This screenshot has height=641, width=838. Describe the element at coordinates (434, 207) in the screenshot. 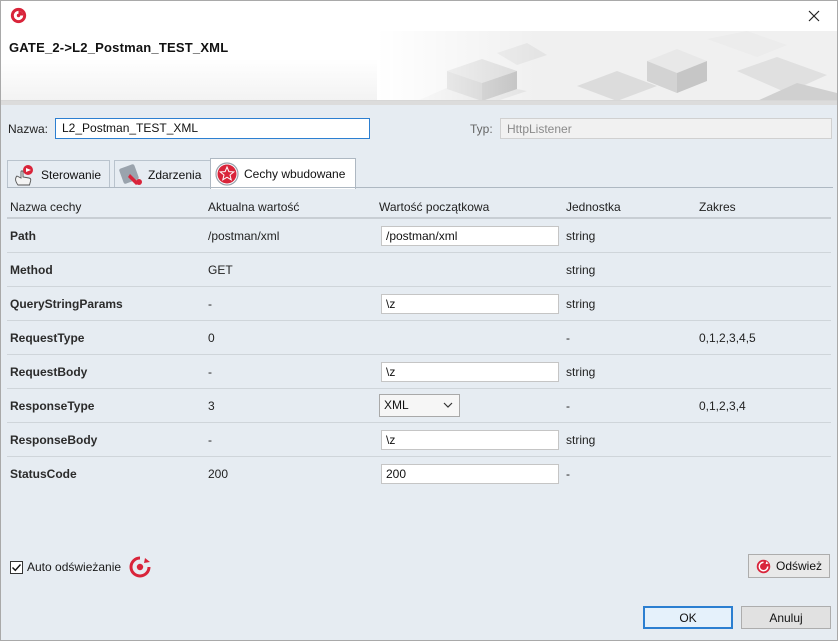

I see `column-header-initial: Wartość początkowa` at that location.